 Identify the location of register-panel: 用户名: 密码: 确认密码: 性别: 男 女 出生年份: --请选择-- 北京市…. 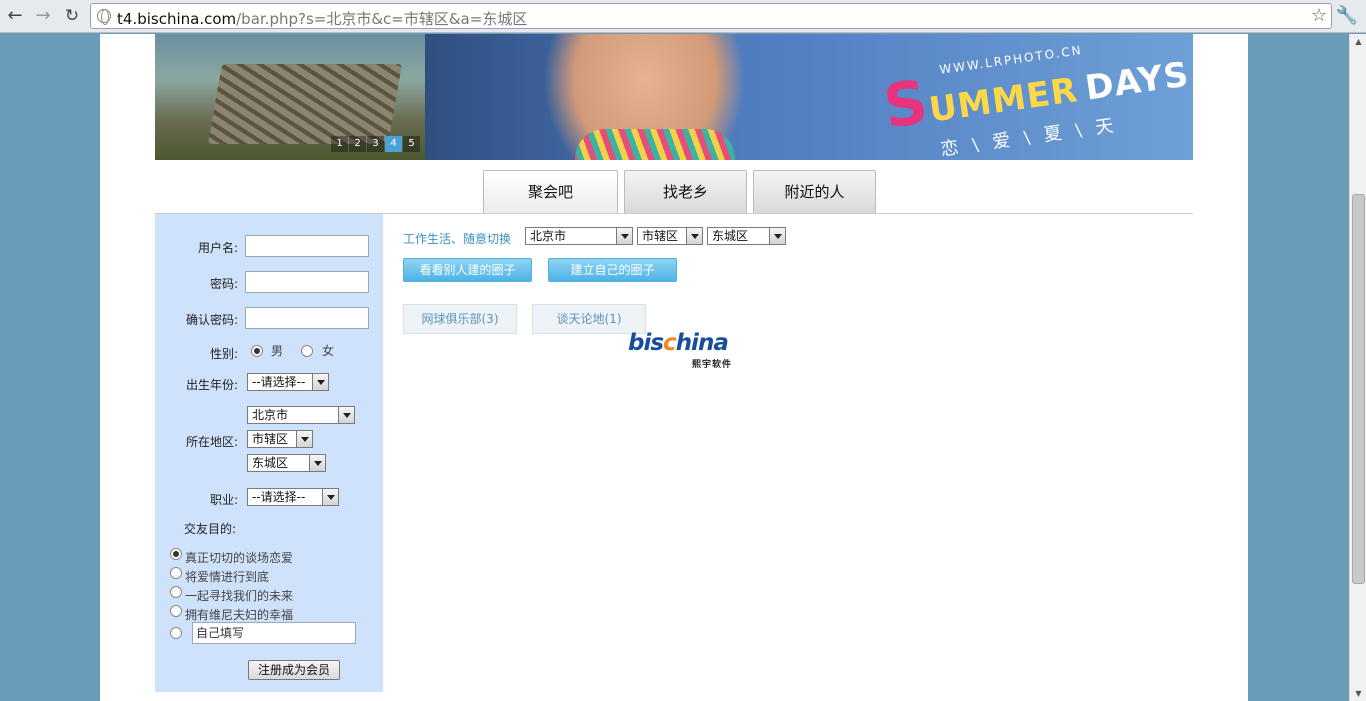
(269, 453).